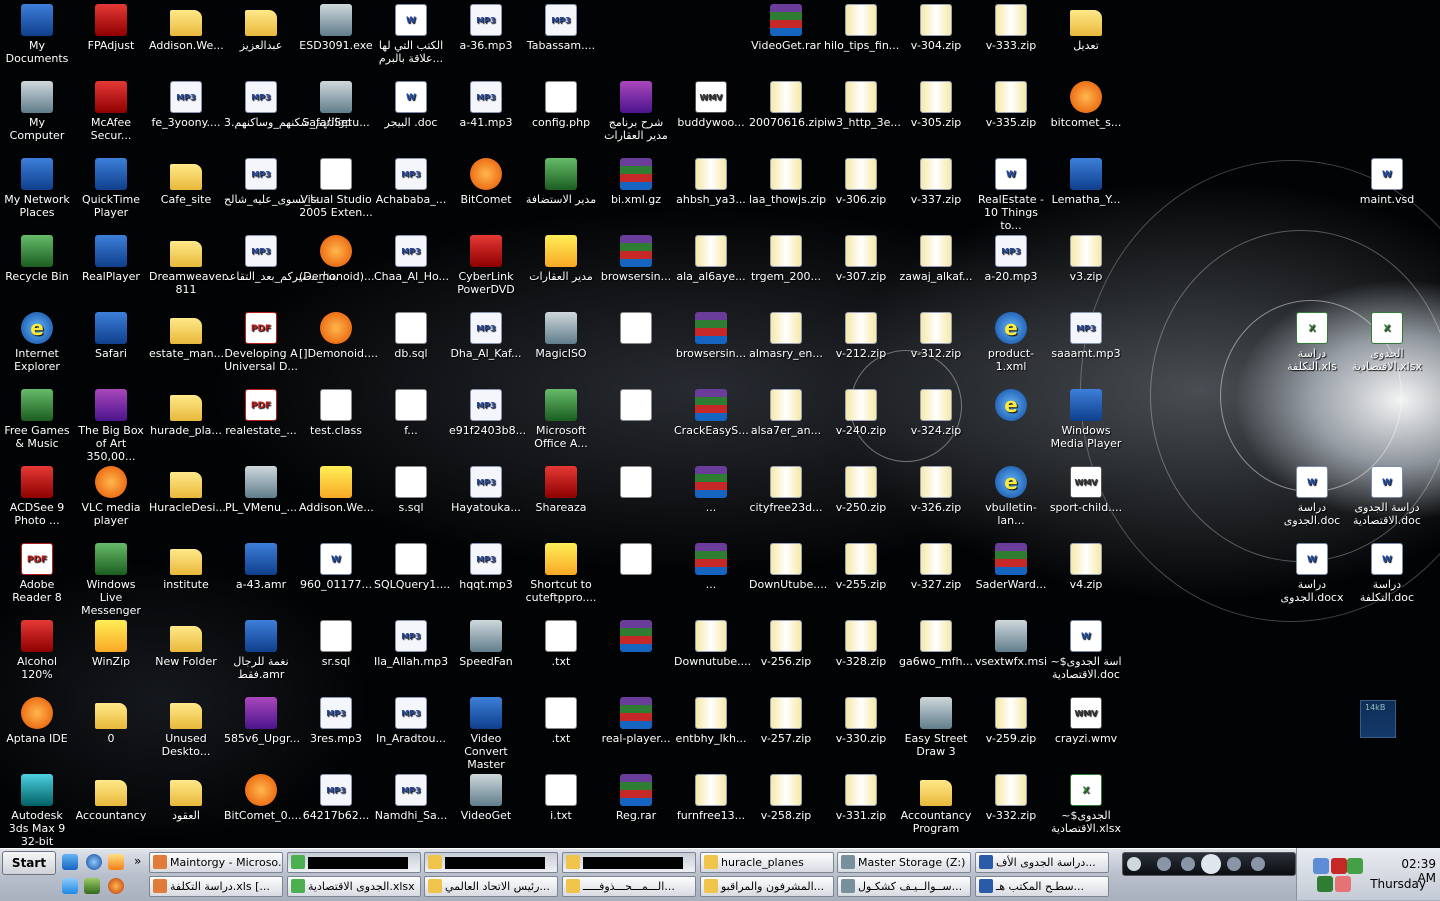  I want to click on desktop-icon: العقود, so click(186, 798).